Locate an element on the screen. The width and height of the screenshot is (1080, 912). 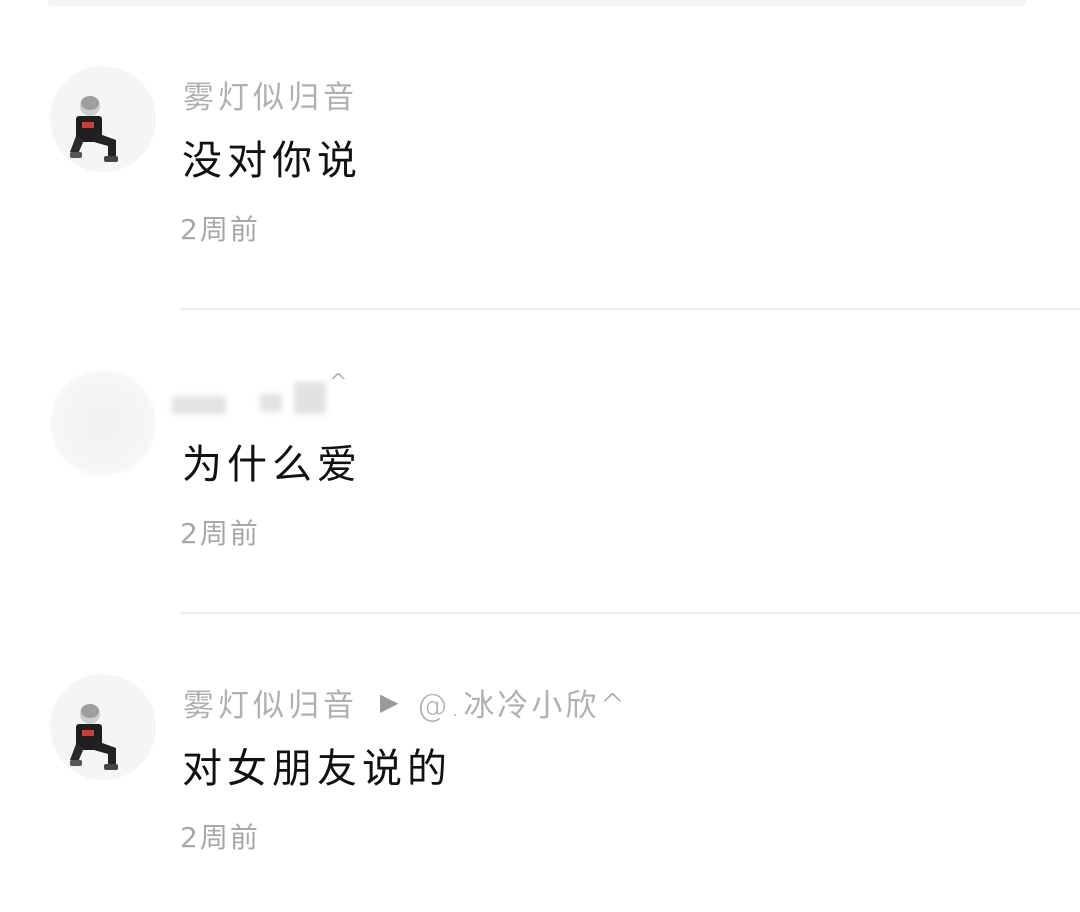
reply-target-username: @.冰冷小欣^ is located at coordinates (522, 702).